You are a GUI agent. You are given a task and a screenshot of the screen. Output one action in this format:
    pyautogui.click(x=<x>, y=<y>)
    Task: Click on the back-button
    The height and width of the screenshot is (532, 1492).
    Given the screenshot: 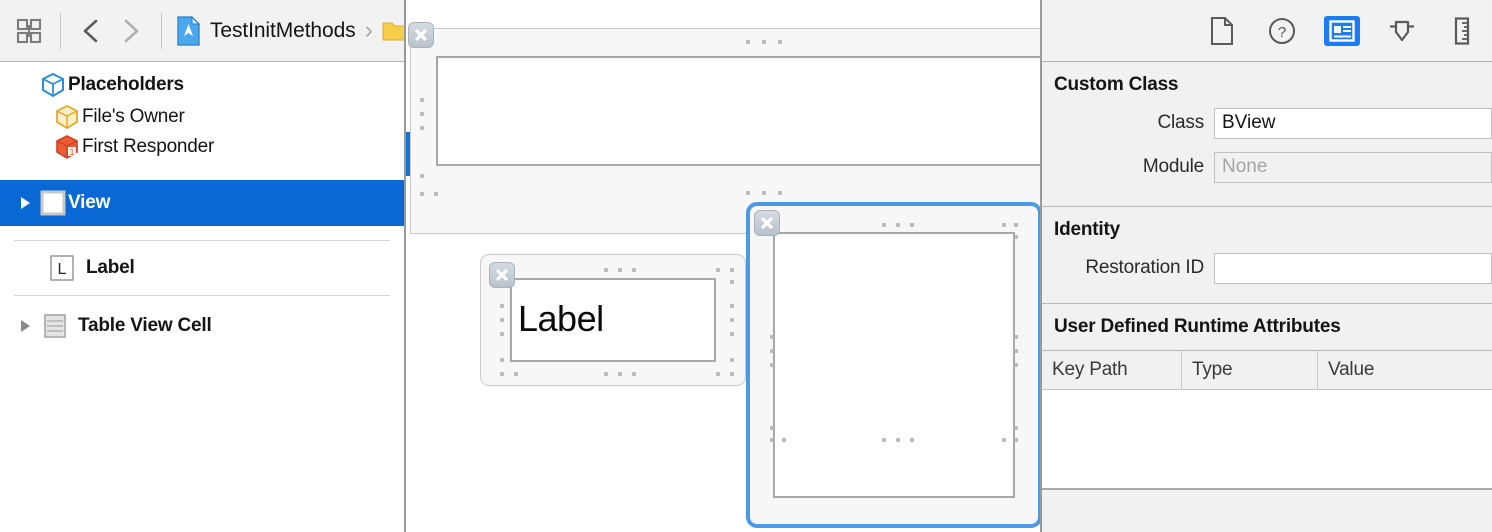 What is the action you would take?
    pyautogui.click(x=92, y=31)
    